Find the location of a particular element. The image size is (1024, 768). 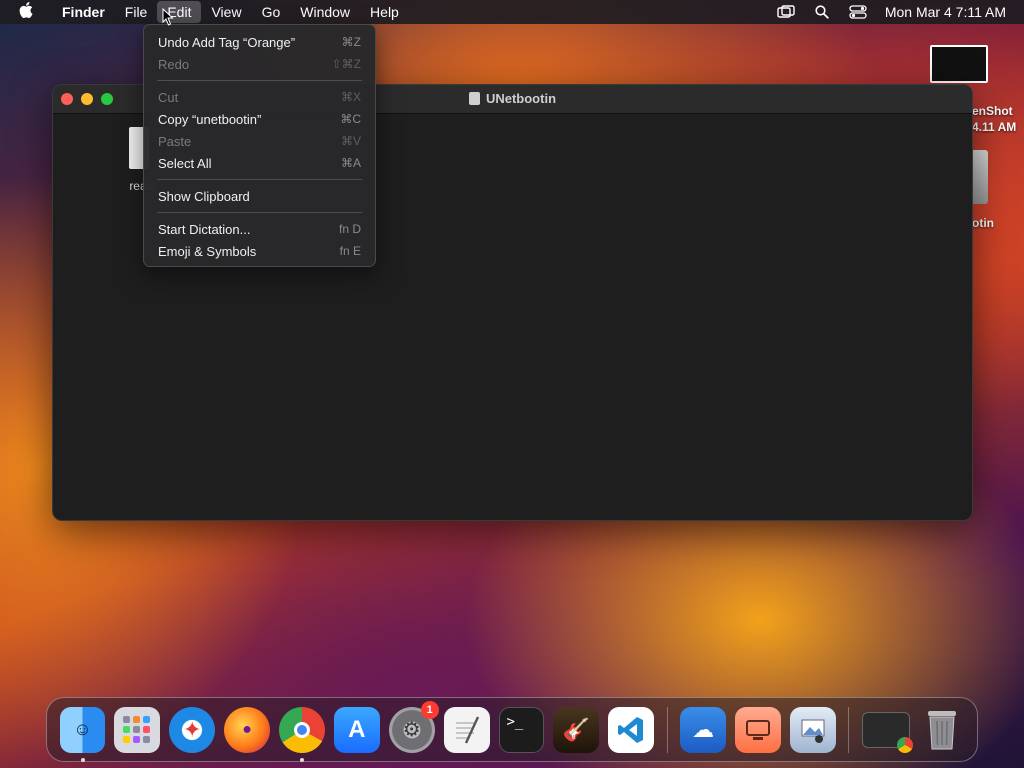

trash-icon is located at coordinates (942, 730).